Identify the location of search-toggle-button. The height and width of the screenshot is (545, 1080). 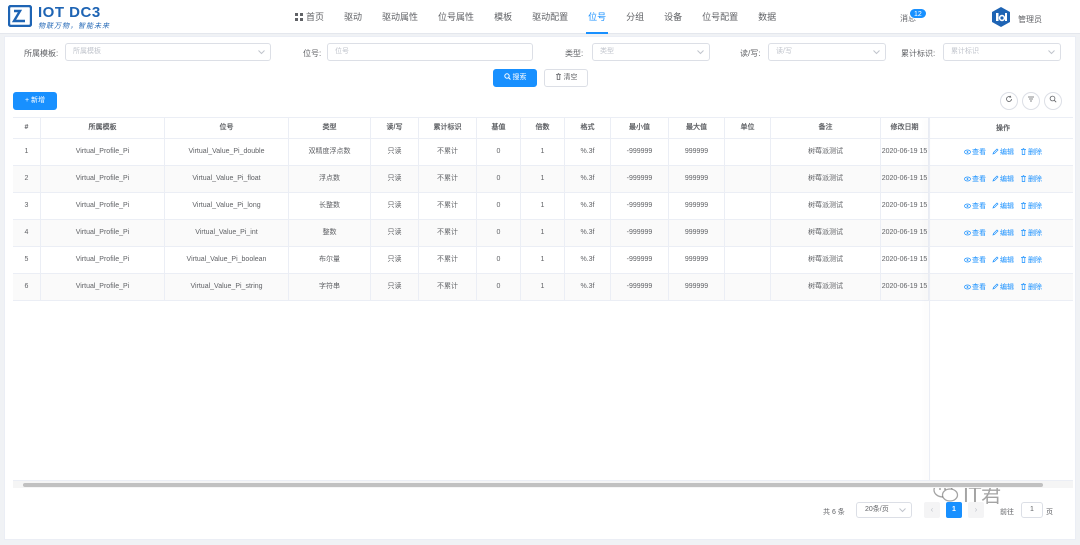
(1053, 101).